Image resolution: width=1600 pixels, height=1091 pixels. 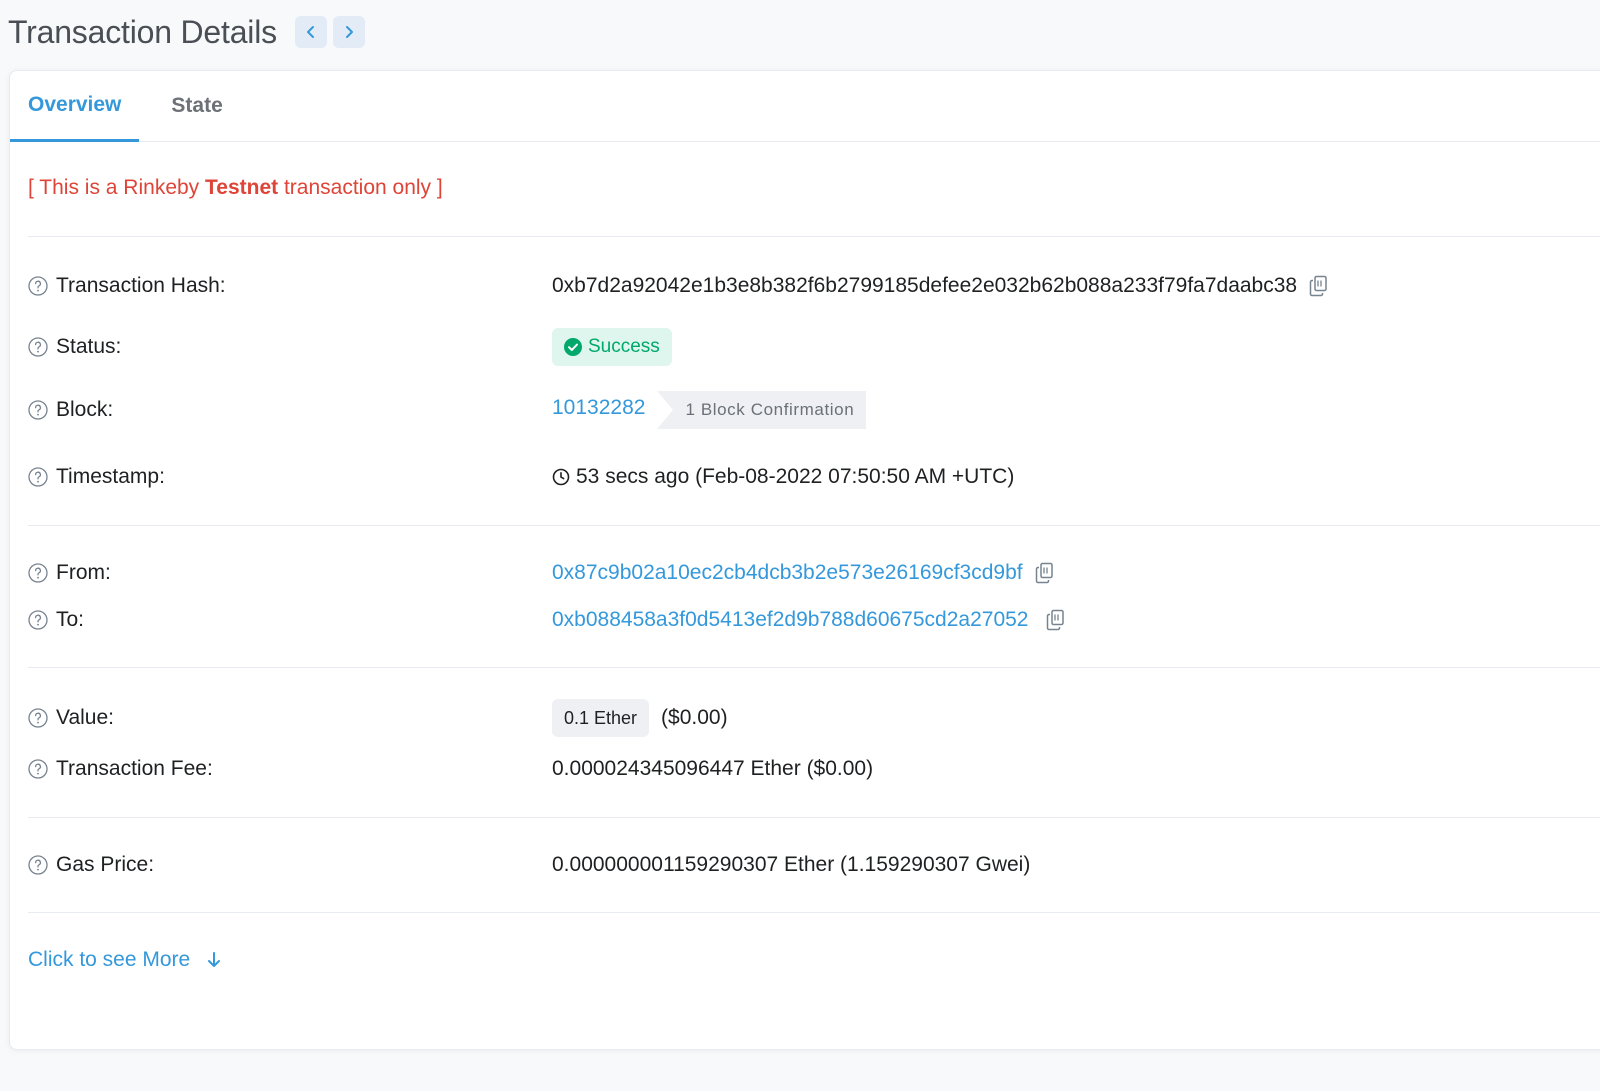 What do you see at coordinates (601, 718) in the screenshot?
I see `ether-amount-badge: 0.1 Ether` at bounding box center [601, 718].